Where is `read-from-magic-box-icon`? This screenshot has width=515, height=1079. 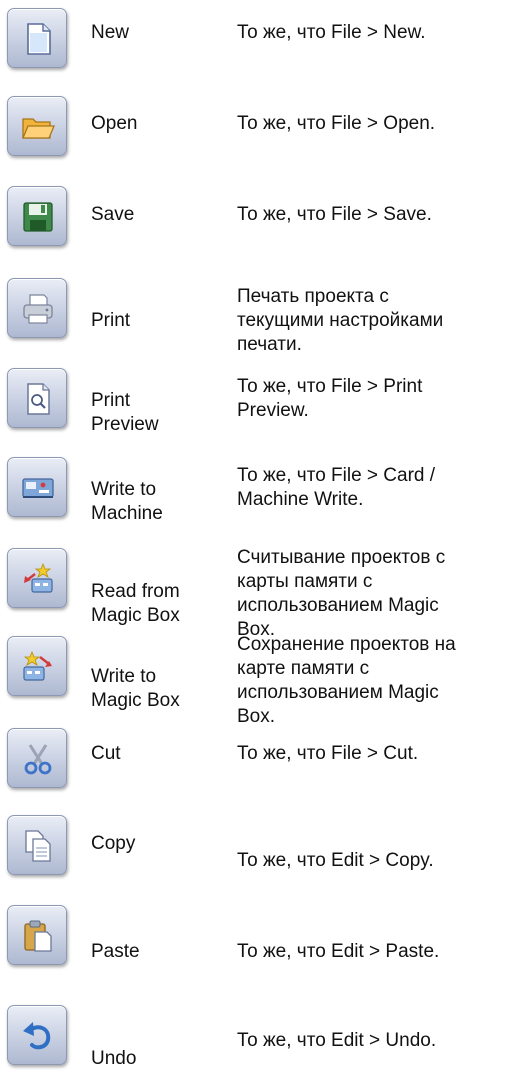 read-from-magic-box-icon is located at coordinates (38, 577).